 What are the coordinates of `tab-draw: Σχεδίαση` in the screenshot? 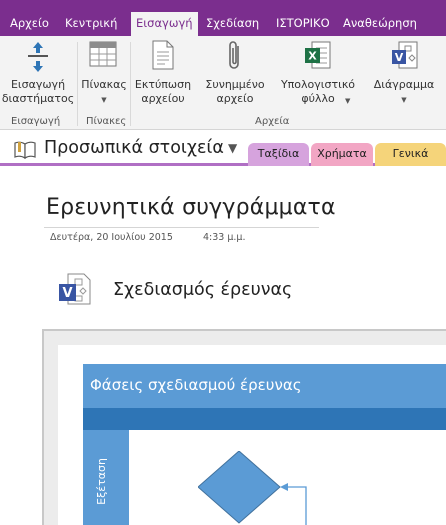 It's located at (232, 24).